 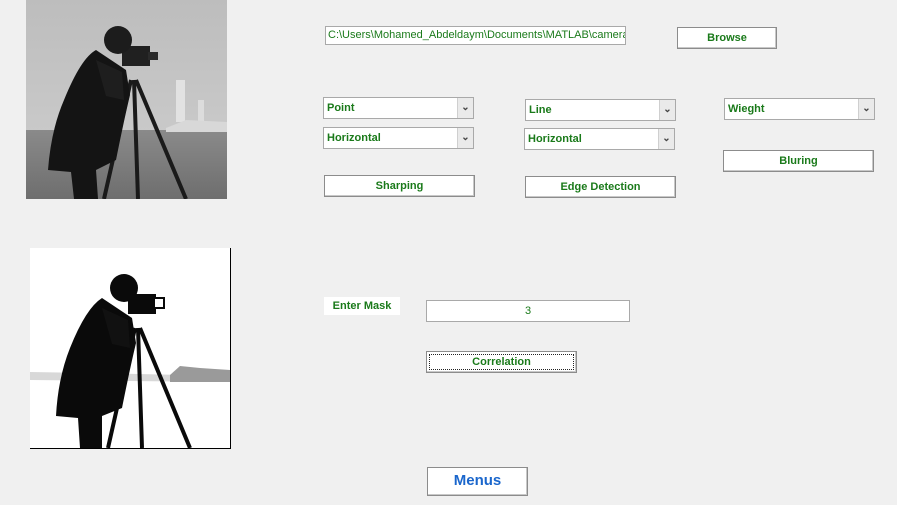 What do you see at coordinates (399, 186) in the screenshot?
I see `sharping-button: Sharping` at bounding box center [399, 186].